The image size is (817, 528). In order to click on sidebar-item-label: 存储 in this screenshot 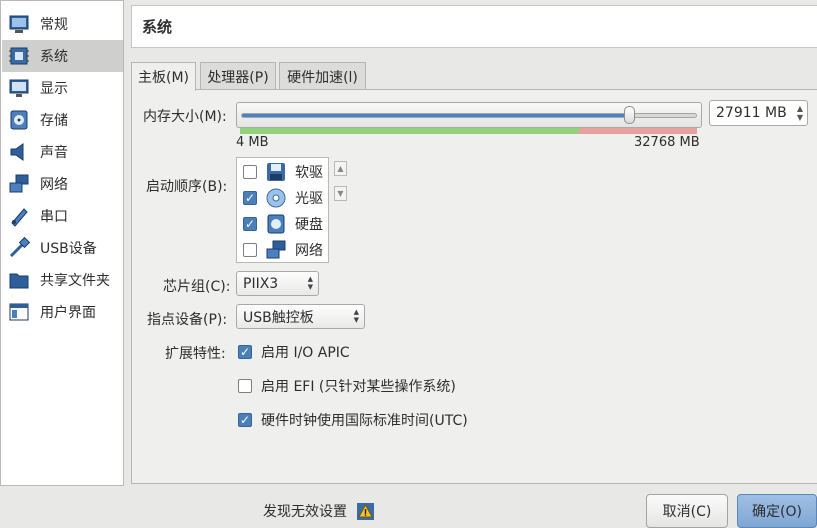, I will do `click(54, 121)`.